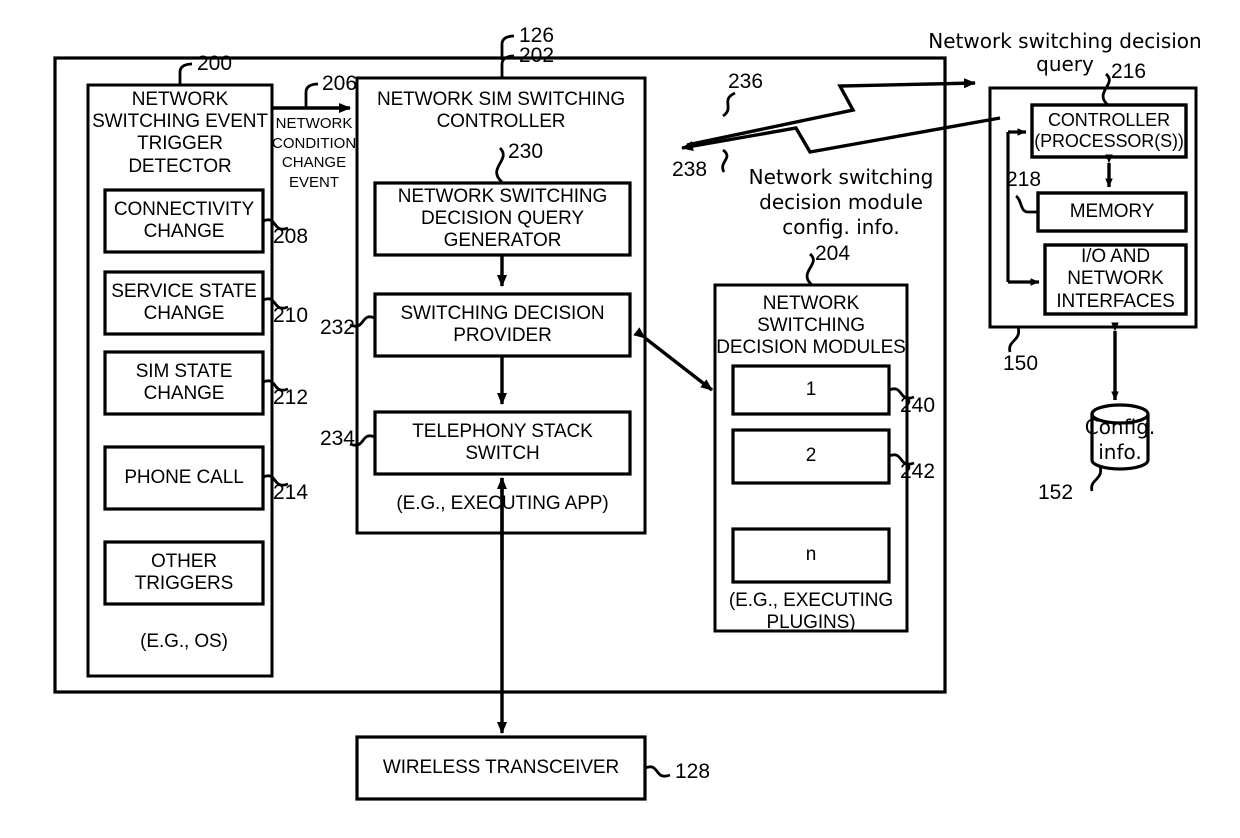  I want to click on ref-242: 242, so click(918, 471).